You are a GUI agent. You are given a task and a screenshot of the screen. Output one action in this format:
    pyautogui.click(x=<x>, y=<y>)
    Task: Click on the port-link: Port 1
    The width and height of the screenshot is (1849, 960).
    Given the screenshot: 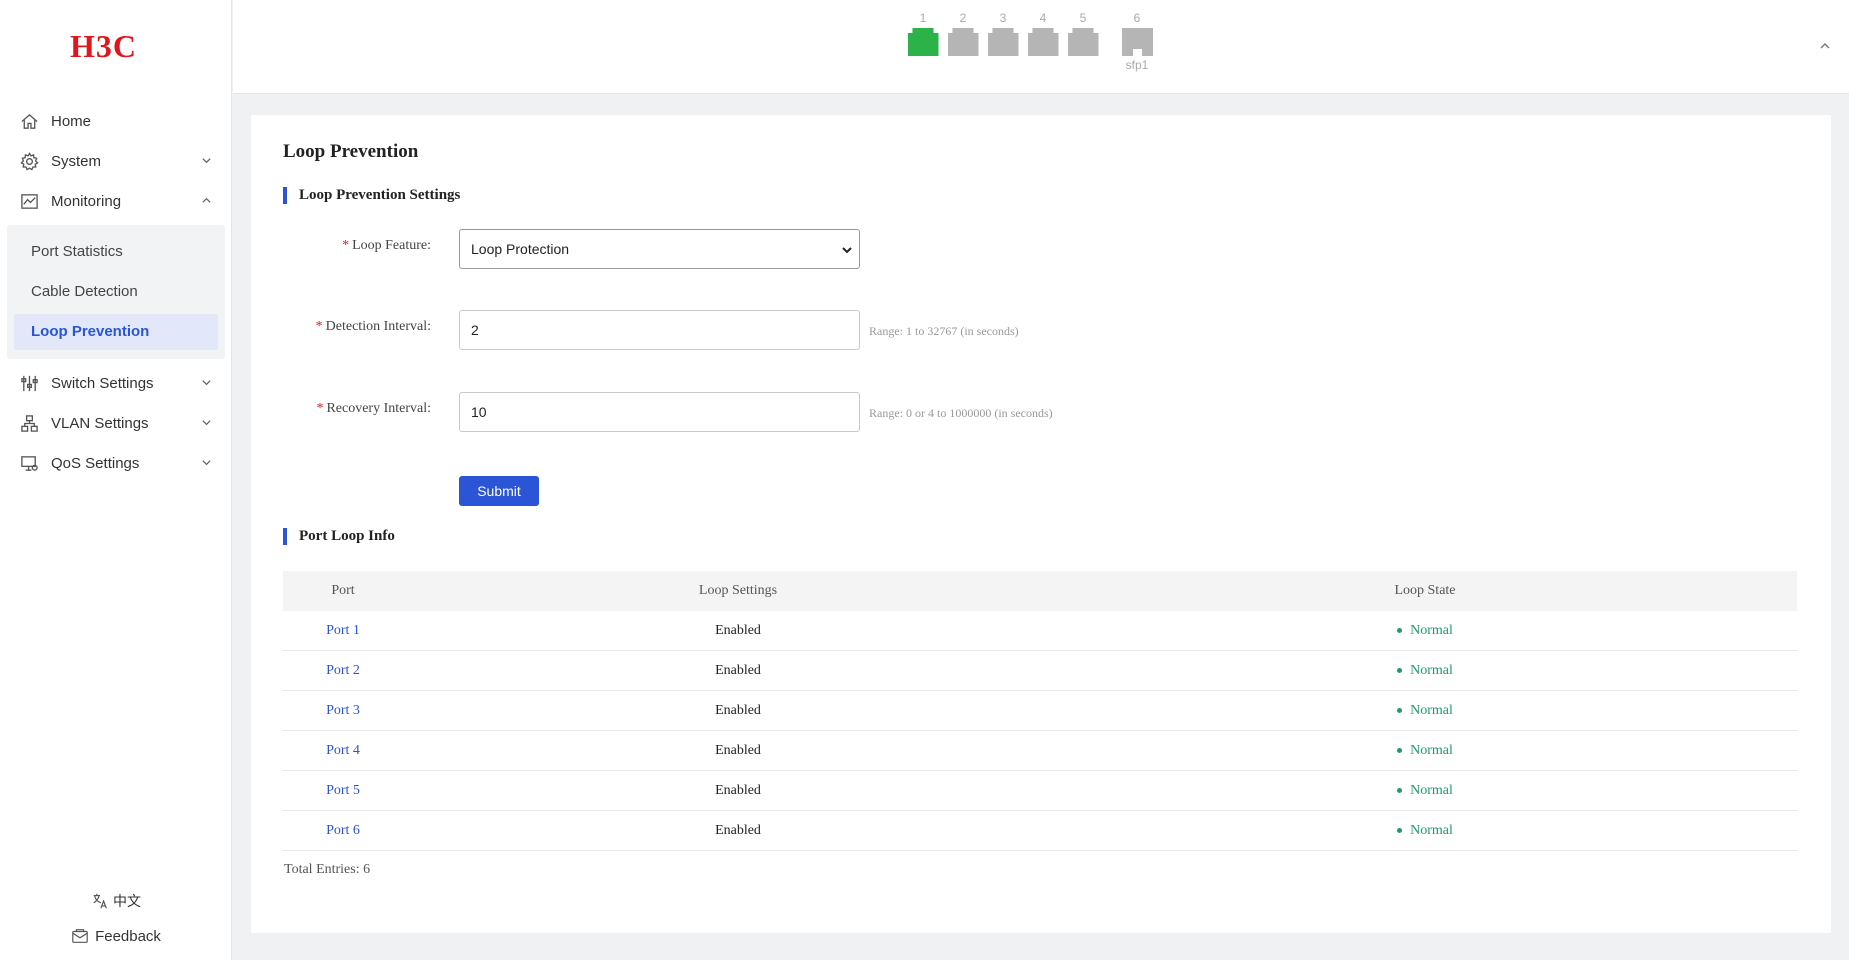 What is the action you would take?
    pyautogui.click(x=343, y=630)
    